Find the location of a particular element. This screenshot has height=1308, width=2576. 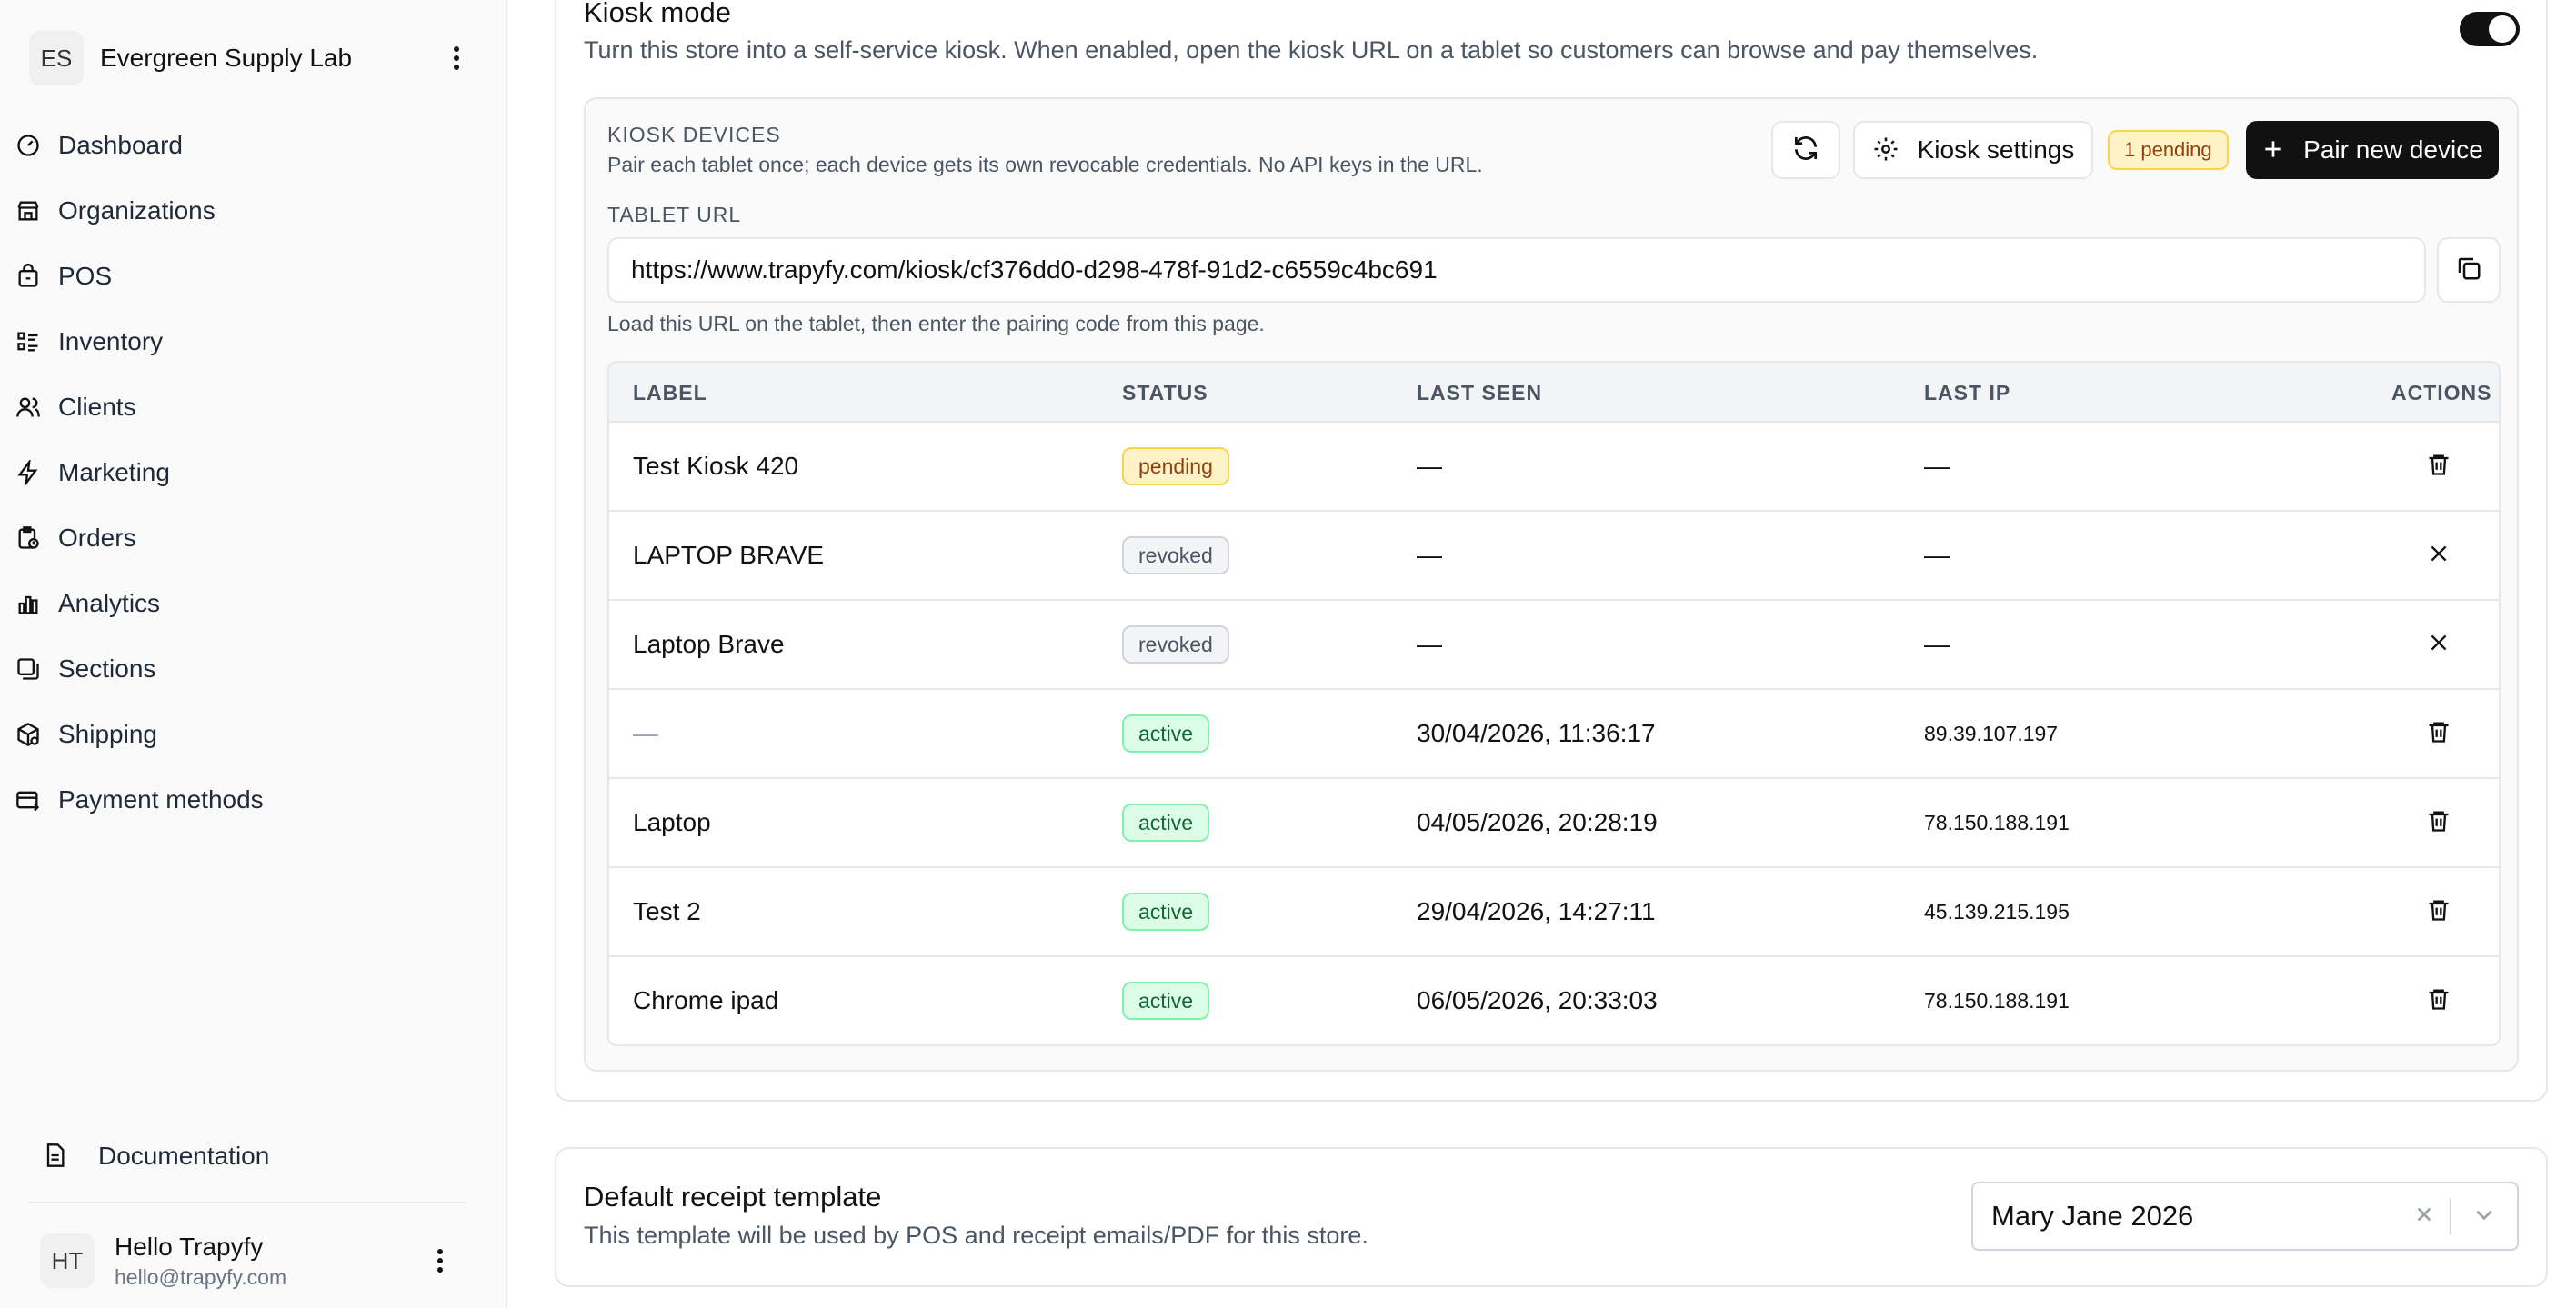

sidebar-item-analytics: Analytics is located at coordinates (251, 604).